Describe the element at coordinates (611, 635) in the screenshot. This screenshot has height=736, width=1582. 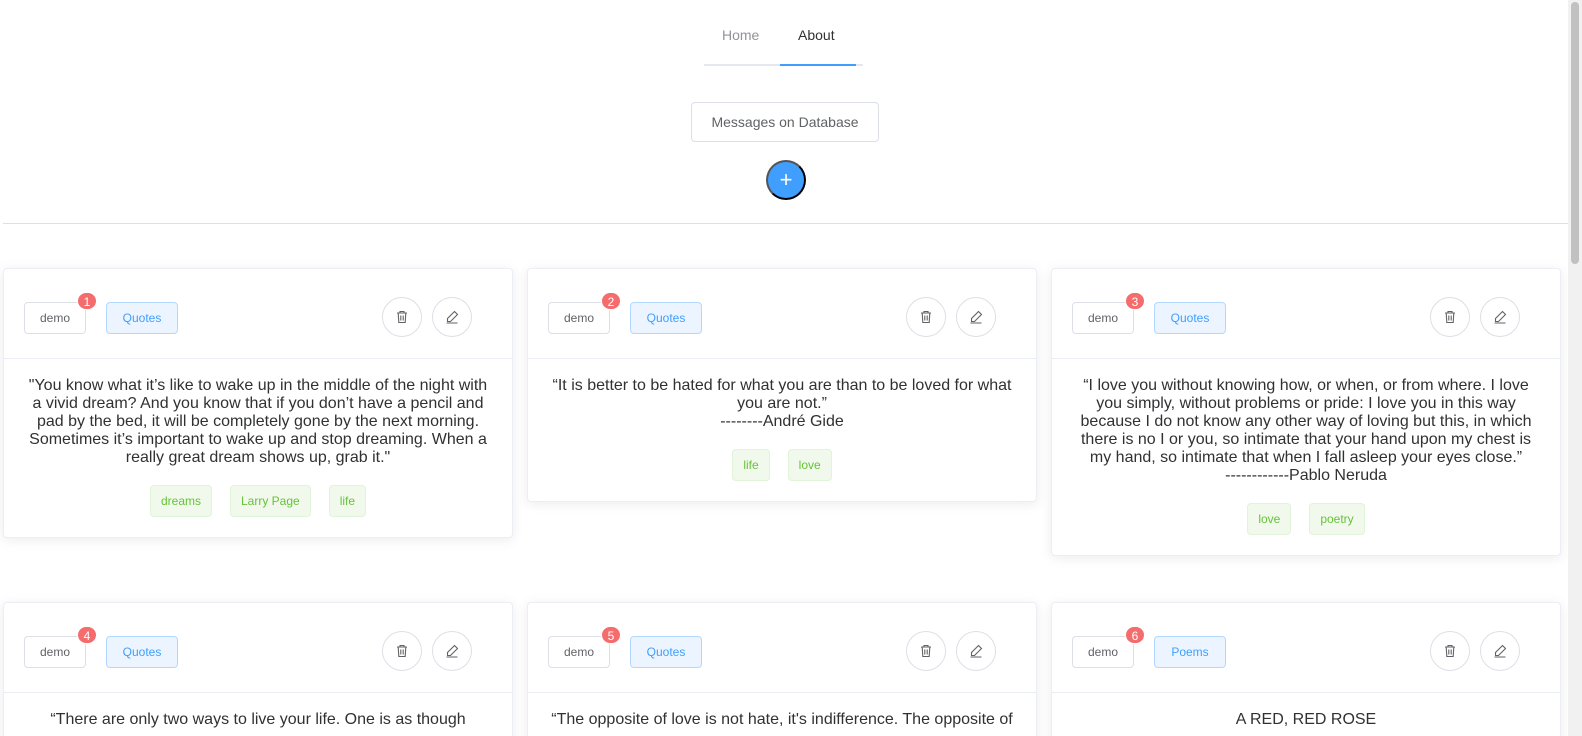
I see `count-badge: 5` at that location.